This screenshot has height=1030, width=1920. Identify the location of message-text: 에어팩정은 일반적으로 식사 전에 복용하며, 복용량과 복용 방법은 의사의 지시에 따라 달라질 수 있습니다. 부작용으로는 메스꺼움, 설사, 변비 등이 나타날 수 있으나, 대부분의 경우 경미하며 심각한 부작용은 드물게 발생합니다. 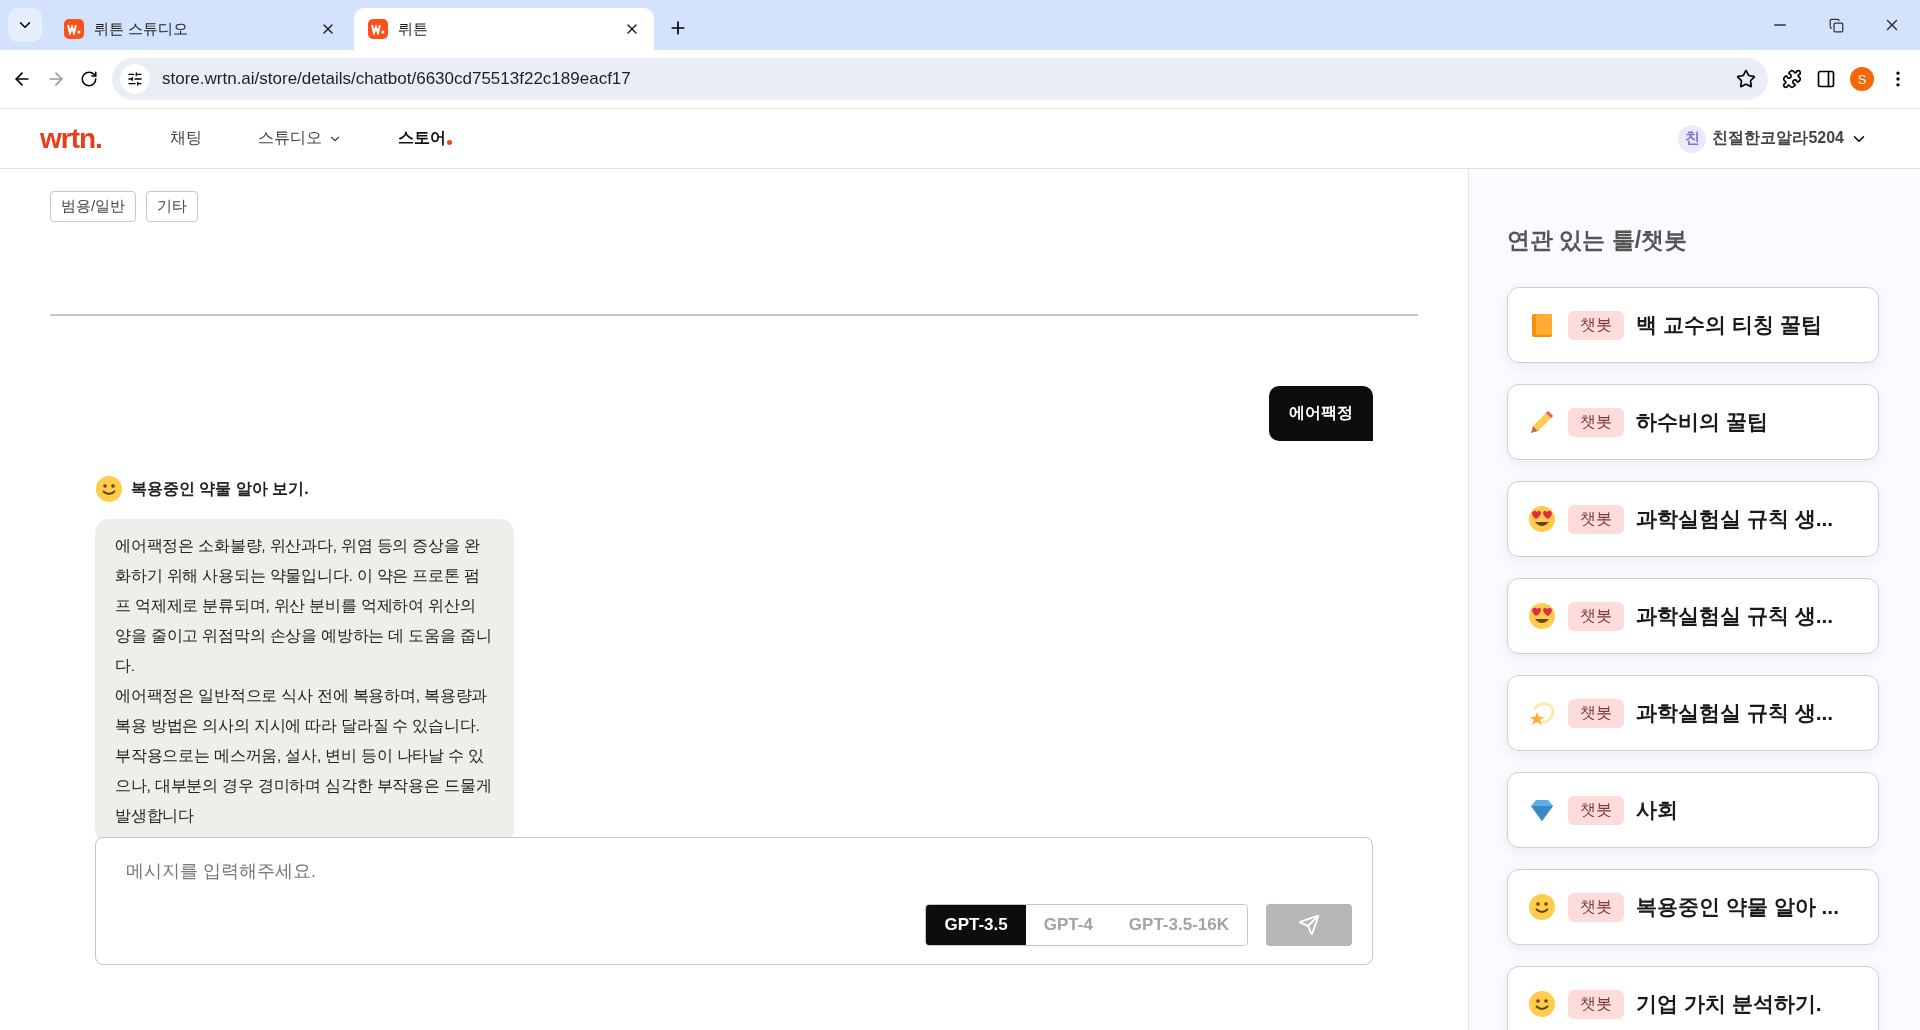
(304, 756).